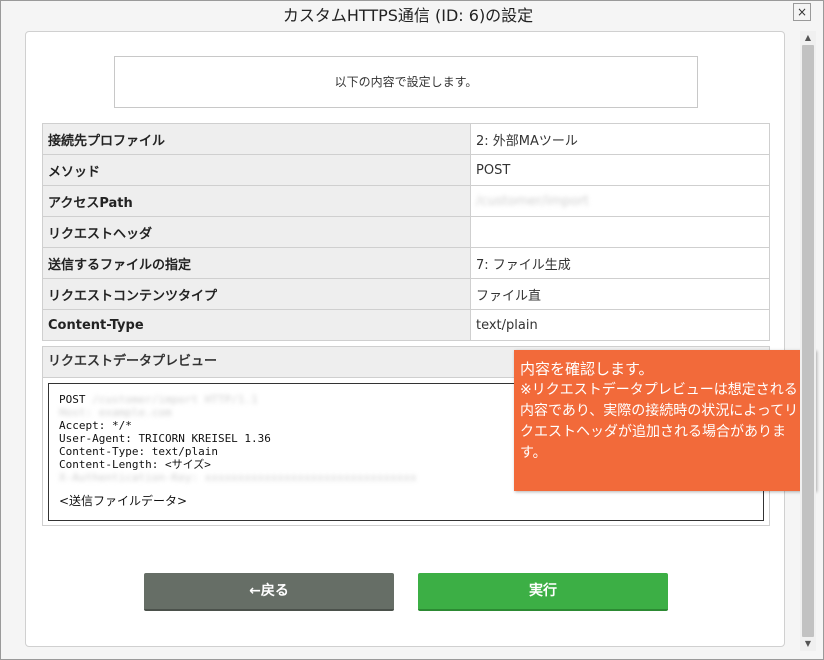 This screenshot has width=824, height=660. Describe the element at coordinates (620, 201) in the screenshot. I see `row-value-cell: /customer/import` at that location.